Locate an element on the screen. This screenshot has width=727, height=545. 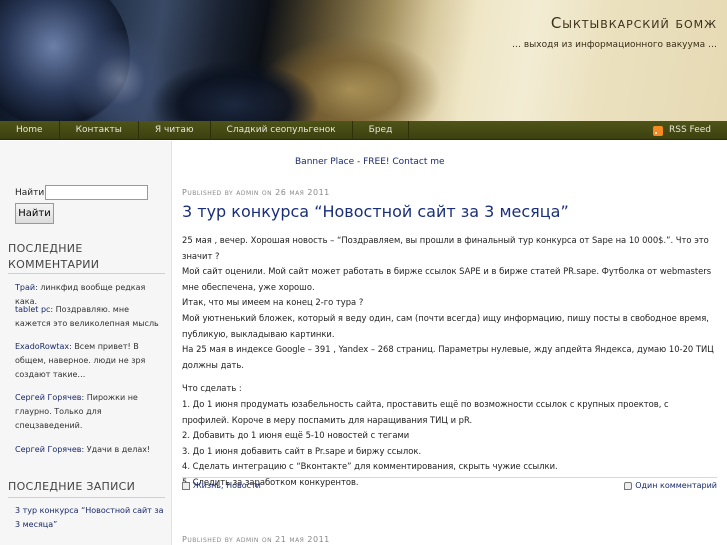
search-label: Найти: is located at coordinates (31, 193).